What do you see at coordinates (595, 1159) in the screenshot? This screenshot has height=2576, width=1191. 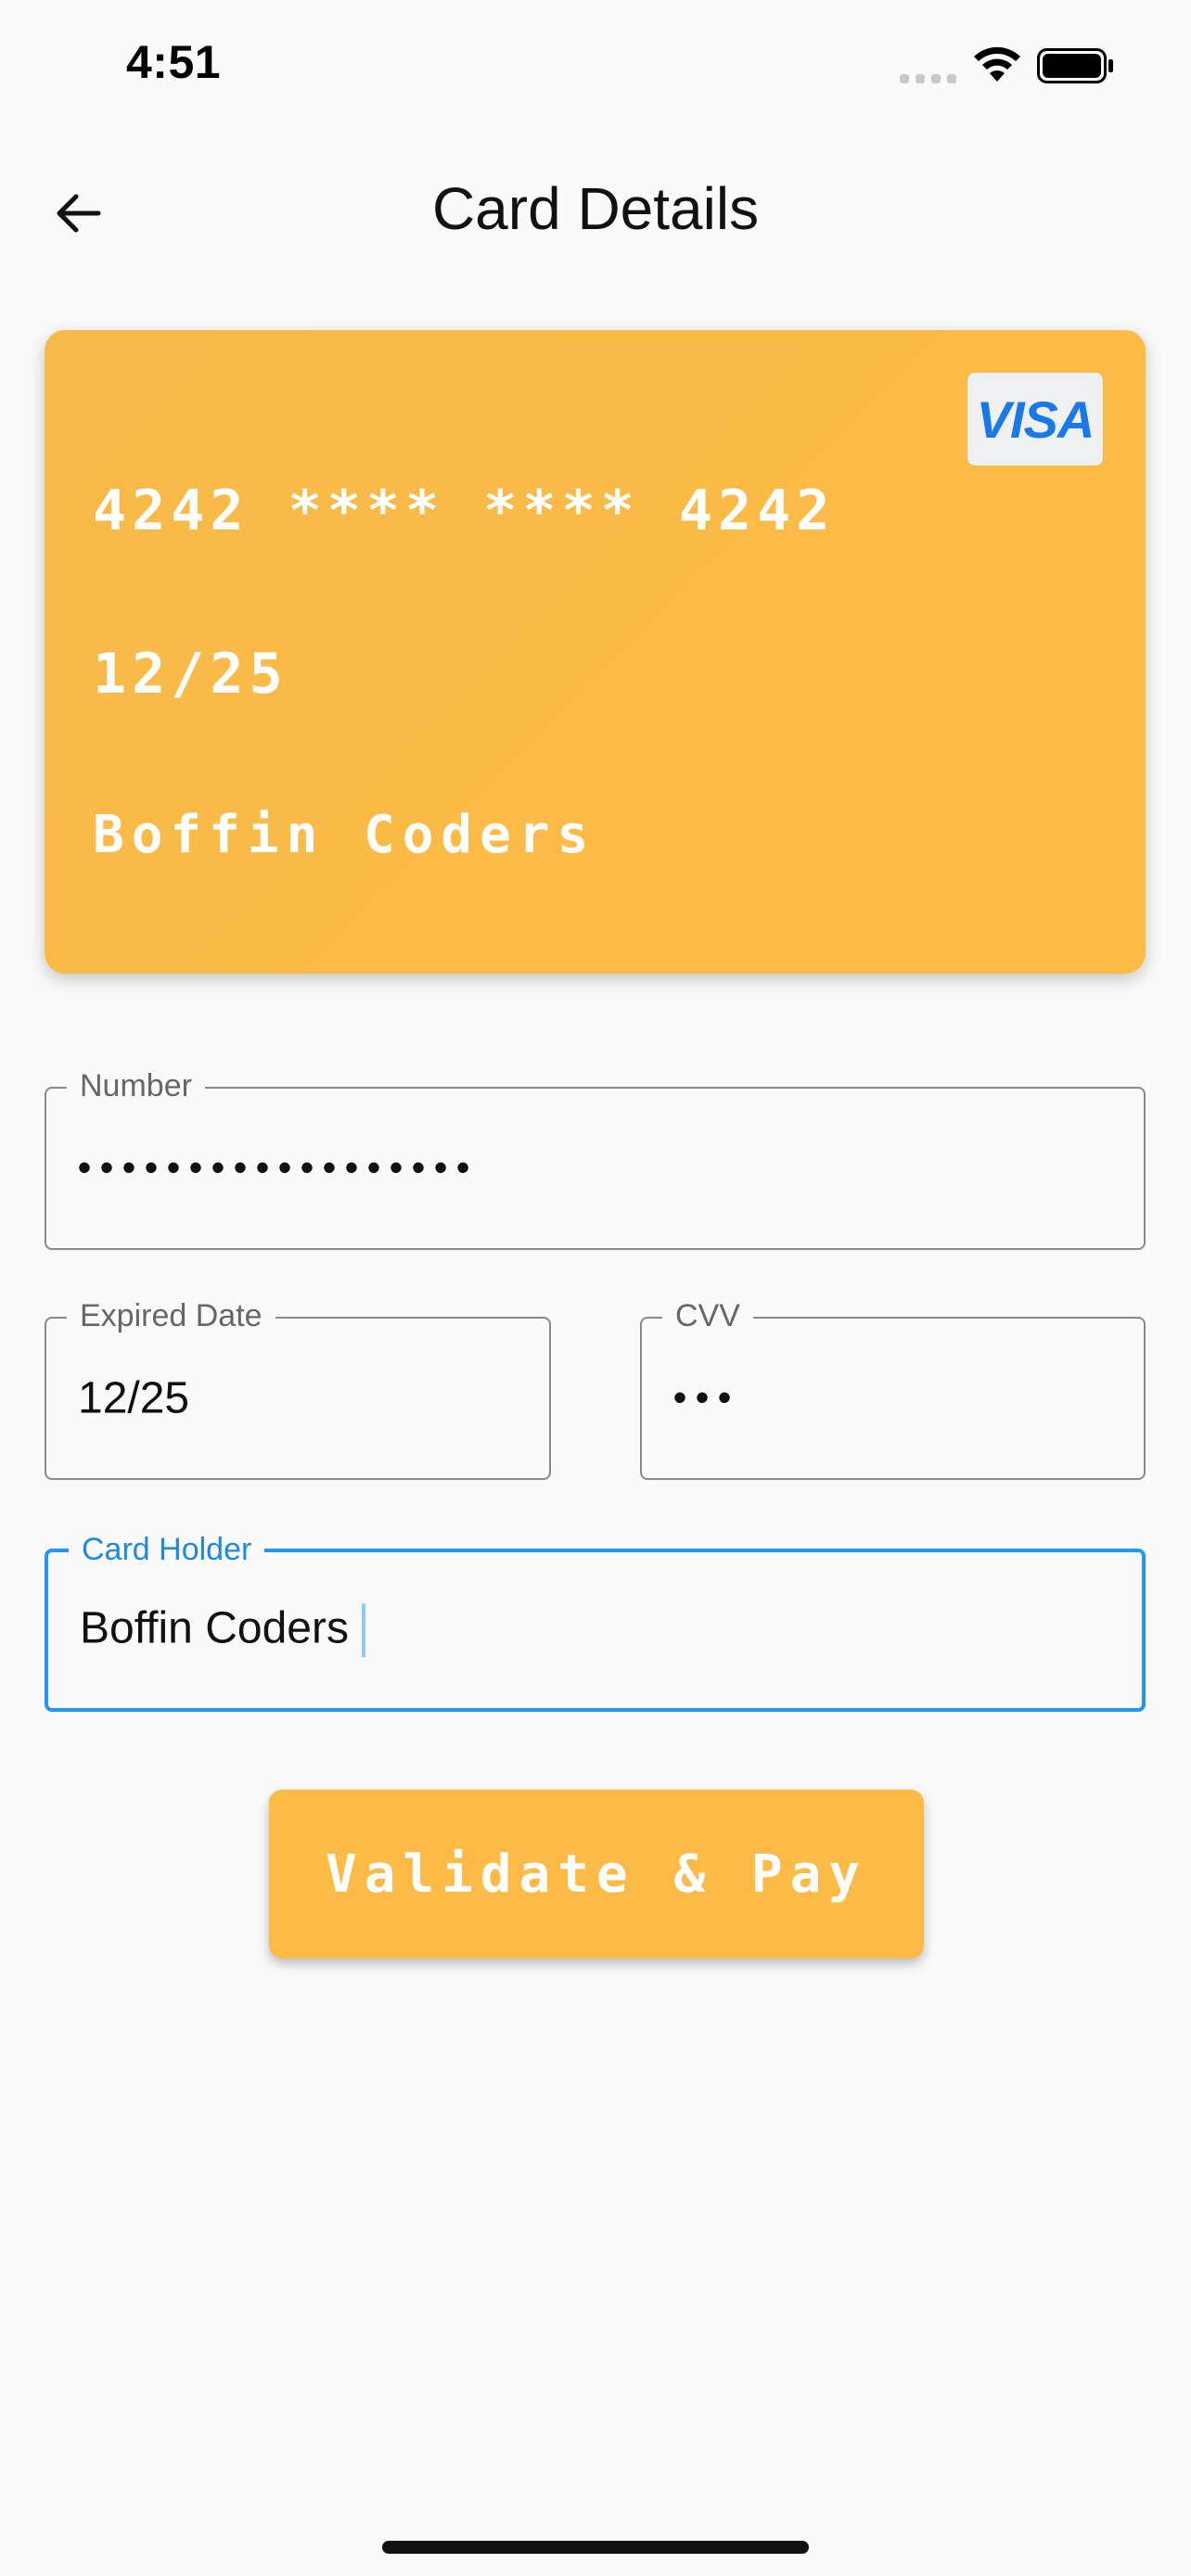 I see `card-number-field: Number ••••••••••••••••••` at bounding box center [595, 1159].